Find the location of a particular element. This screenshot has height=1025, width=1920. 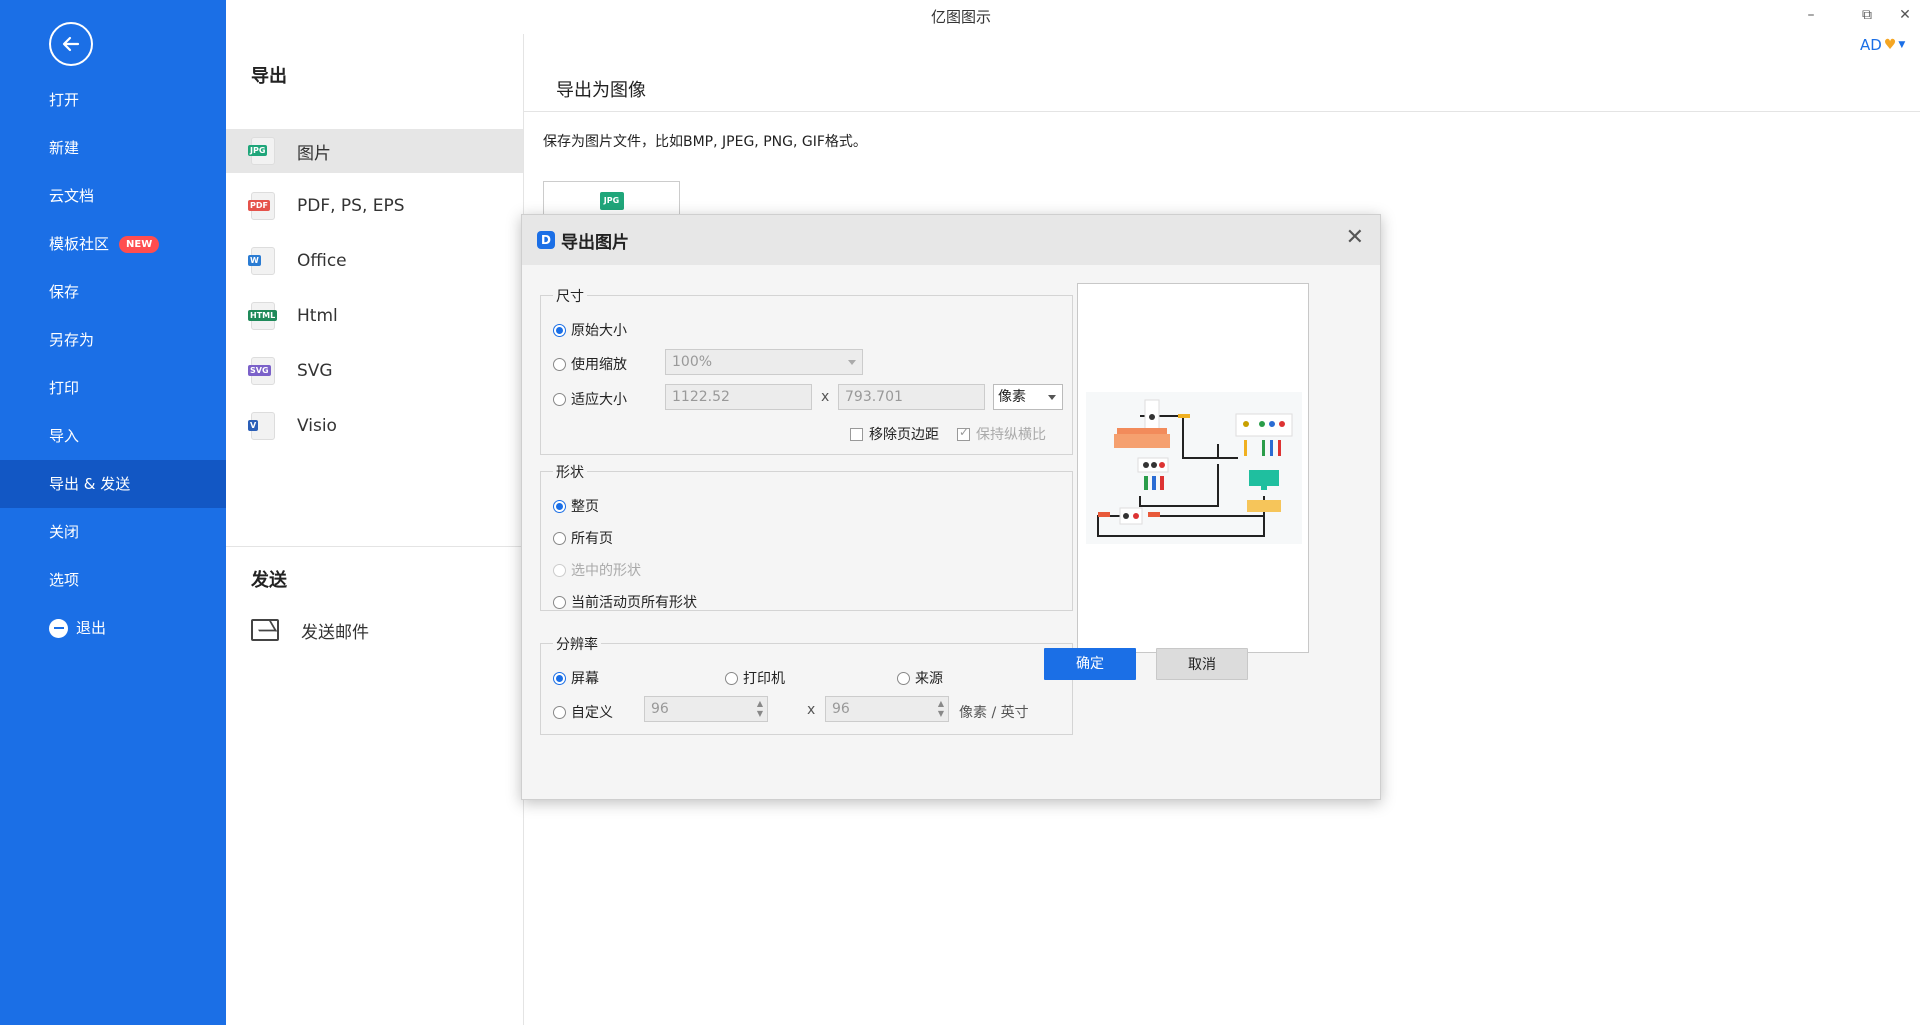

export-item-office: W Office is located at coordinates (374, 261).